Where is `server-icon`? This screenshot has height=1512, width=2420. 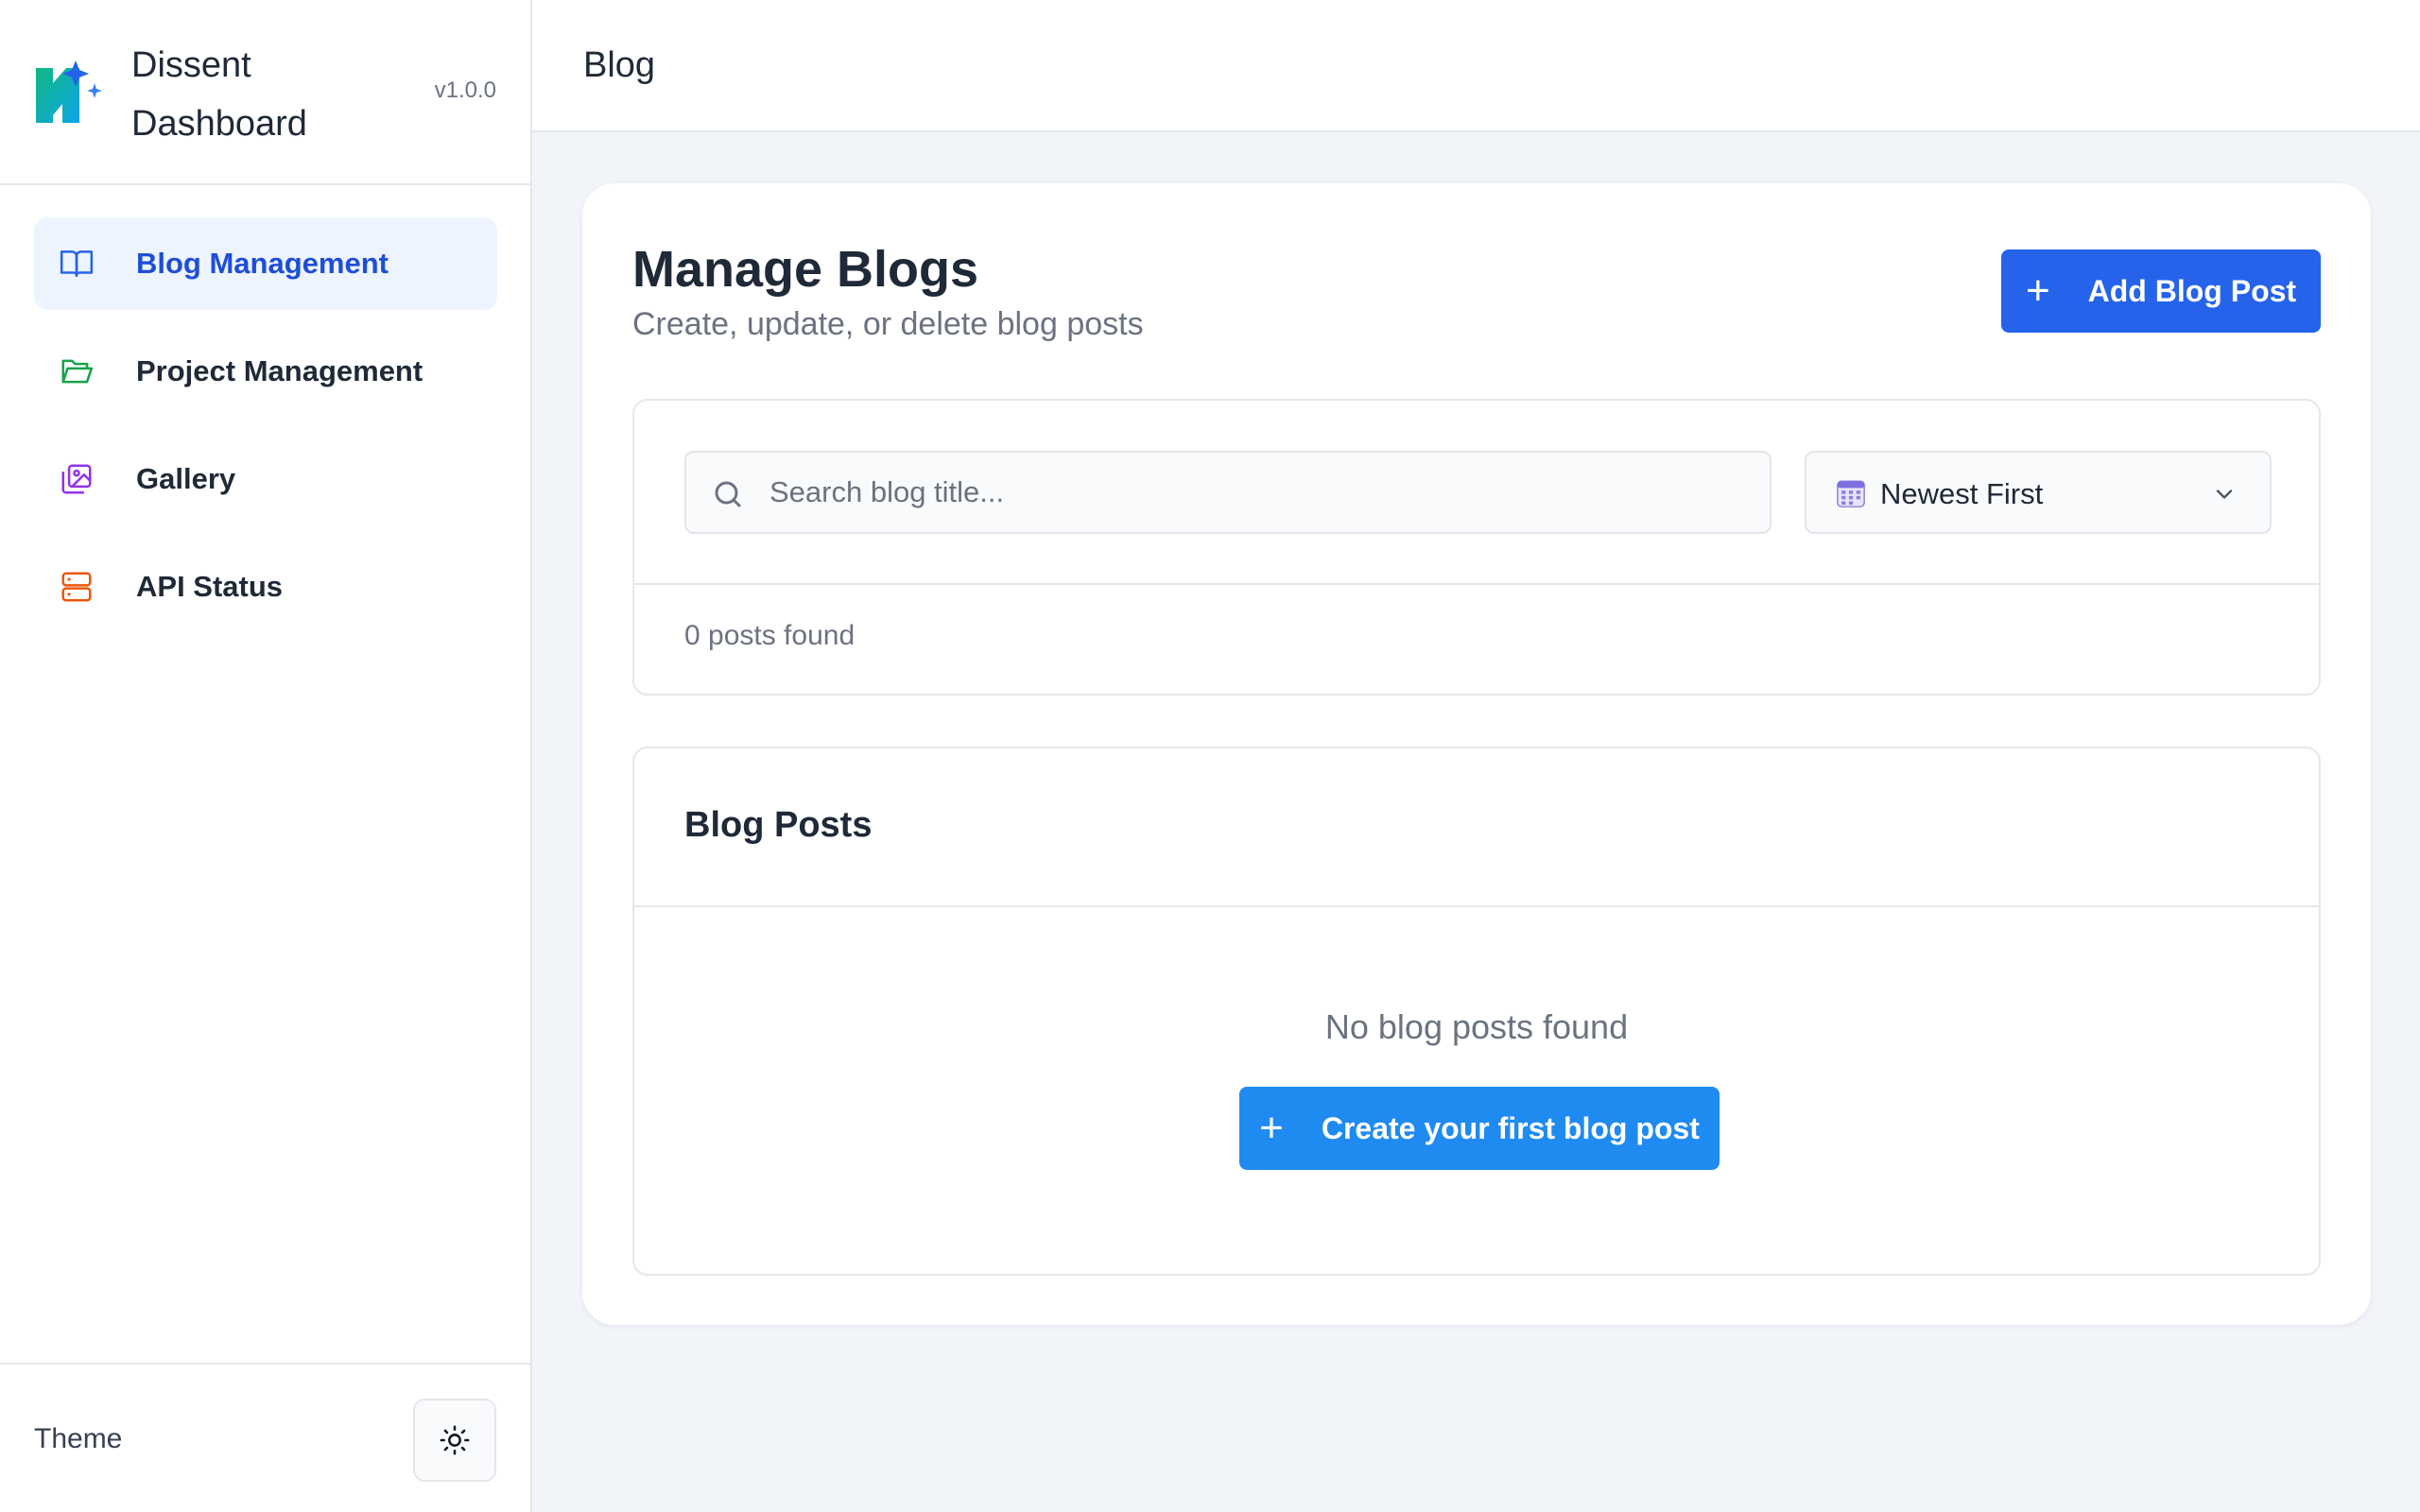 server-icon is located at coordinates (76, 587).